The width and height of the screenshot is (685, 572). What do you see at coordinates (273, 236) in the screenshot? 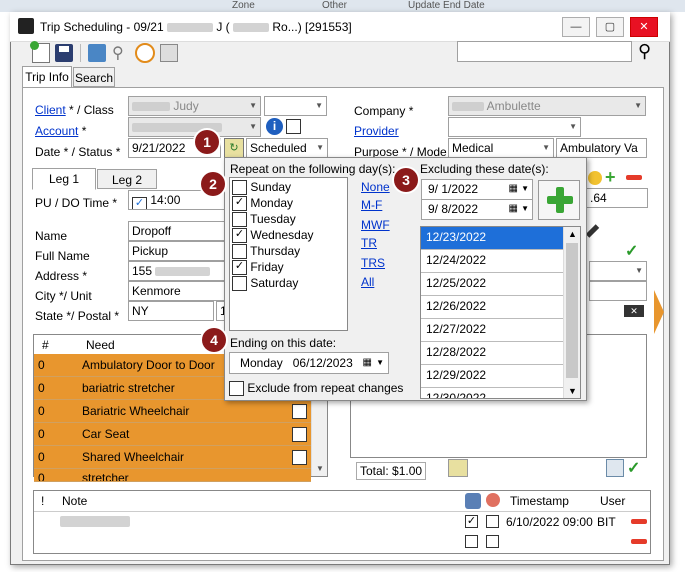
I see `day-option: ✓ Wednesday` at bounding box center [273, 236].